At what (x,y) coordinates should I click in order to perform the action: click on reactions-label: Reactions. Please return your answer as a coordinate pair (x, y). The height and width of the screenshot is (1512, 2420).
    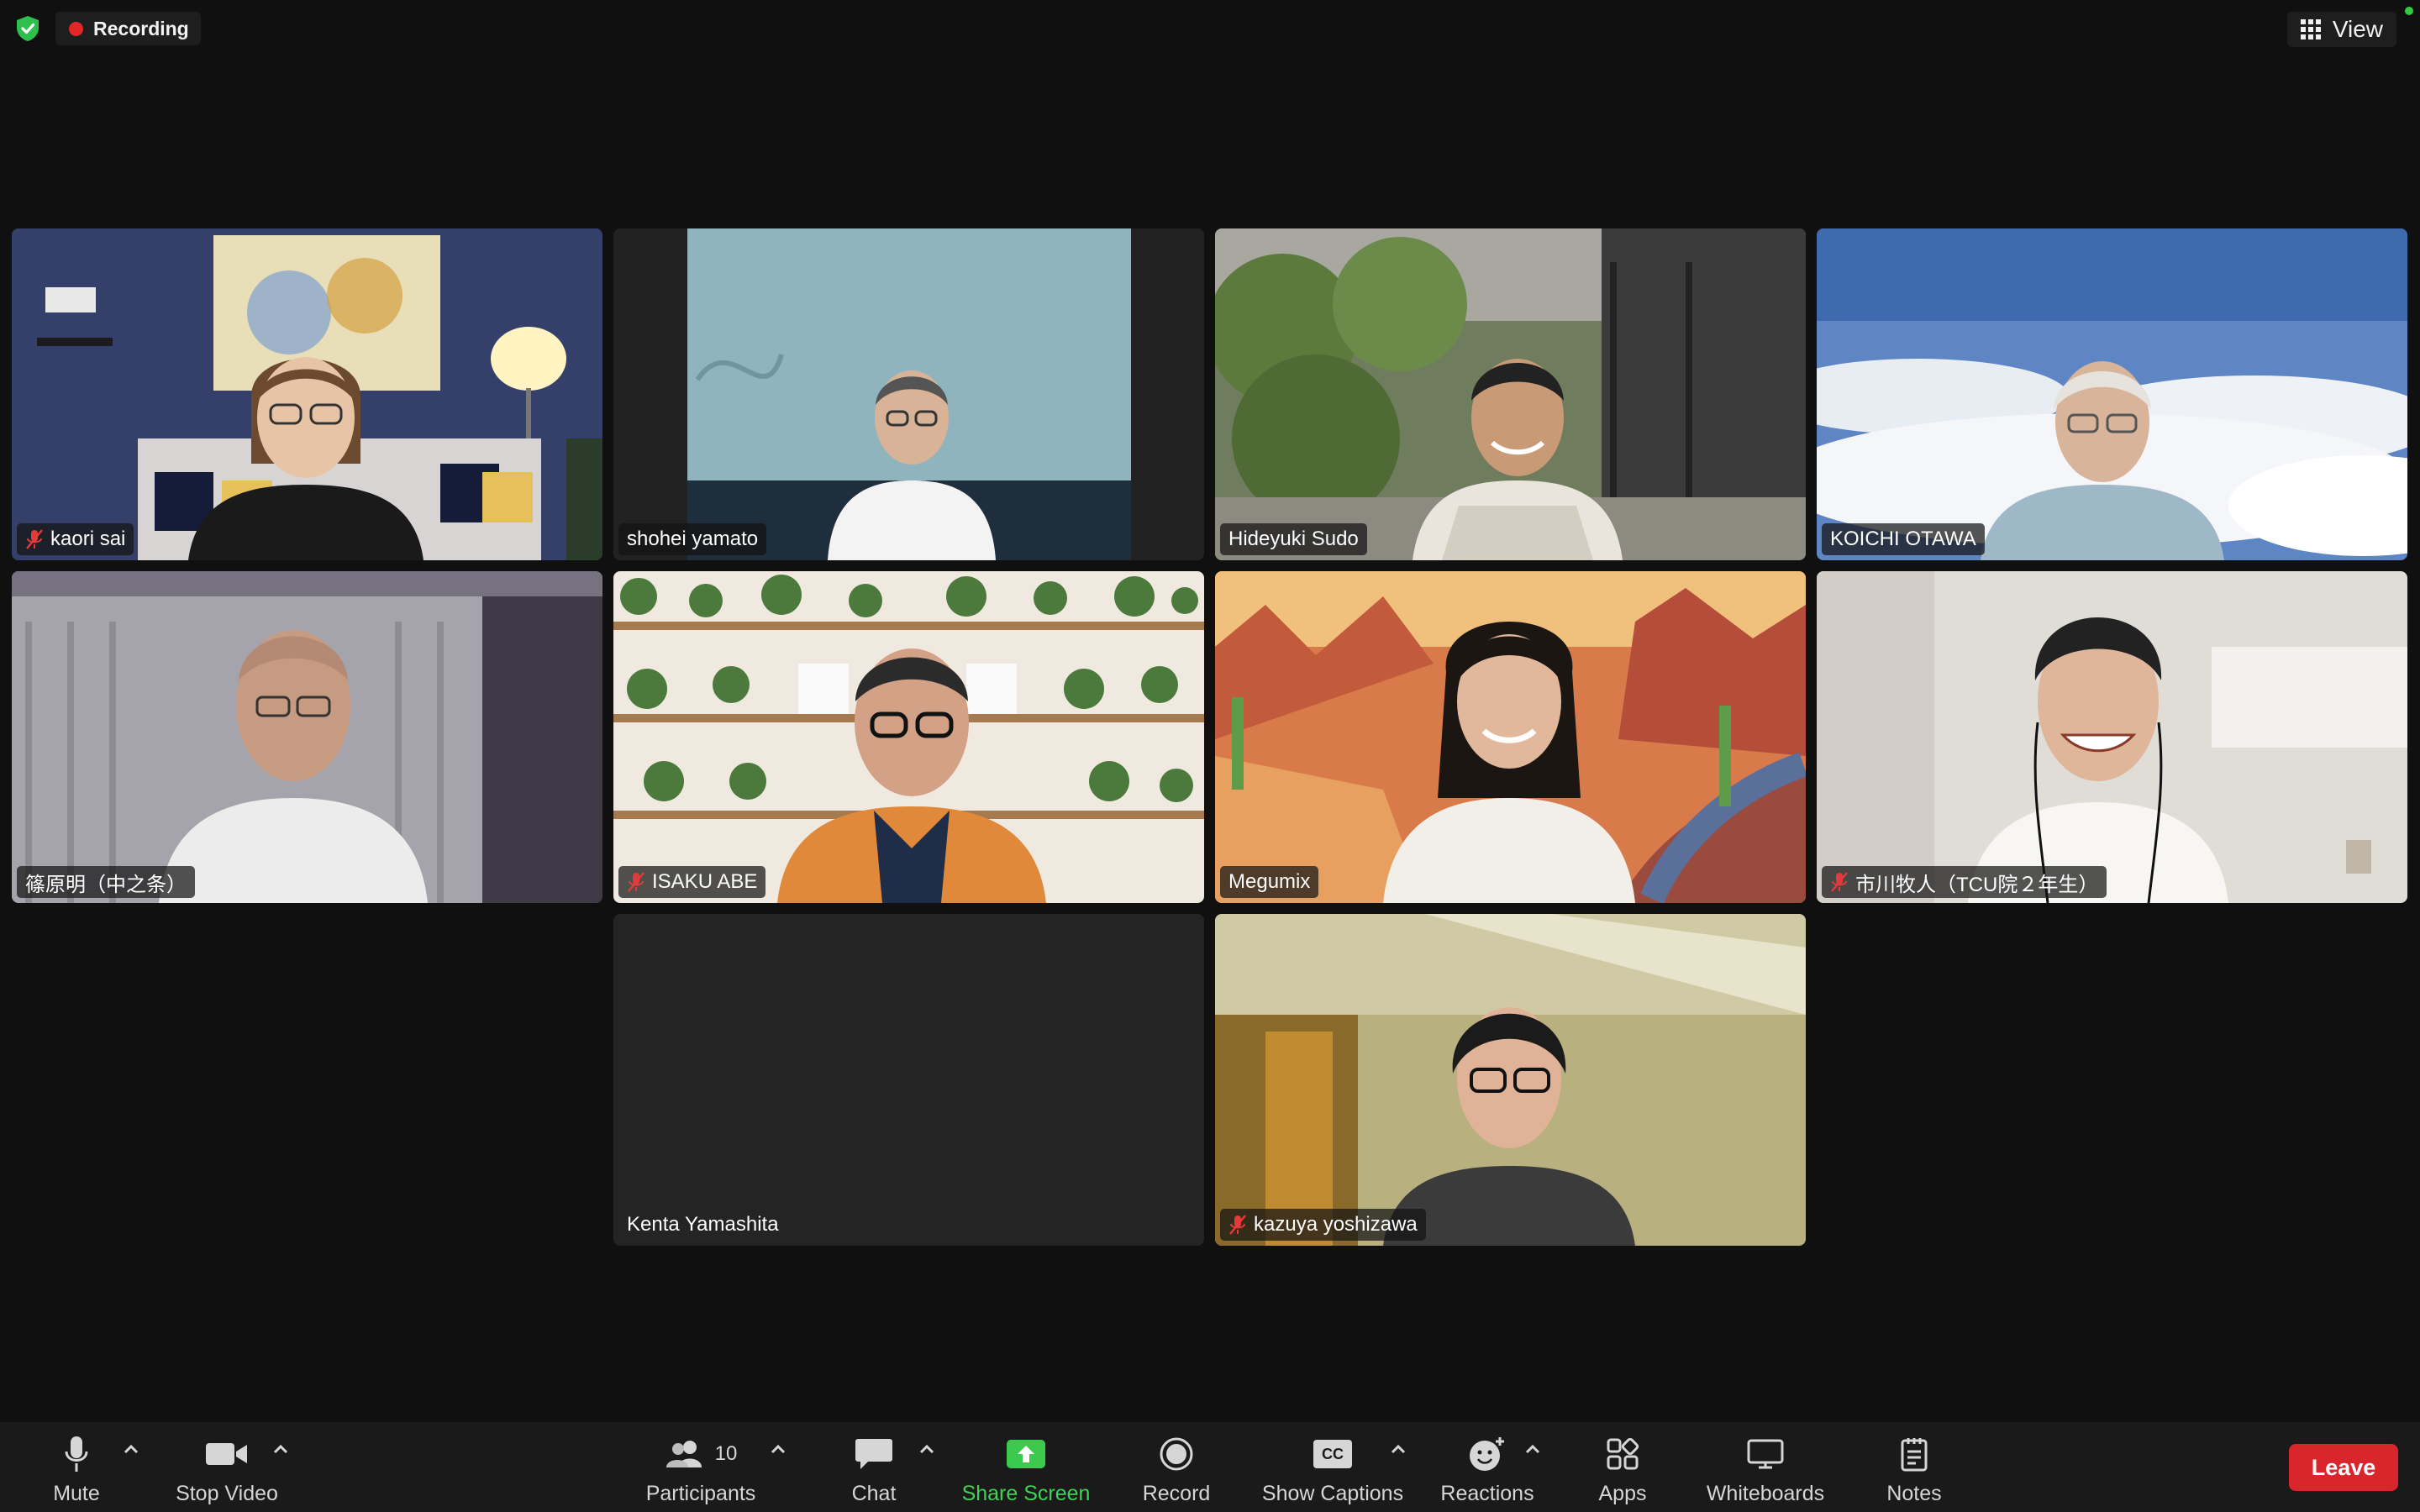
    Looking at the image, I should click on (1487, 1493).